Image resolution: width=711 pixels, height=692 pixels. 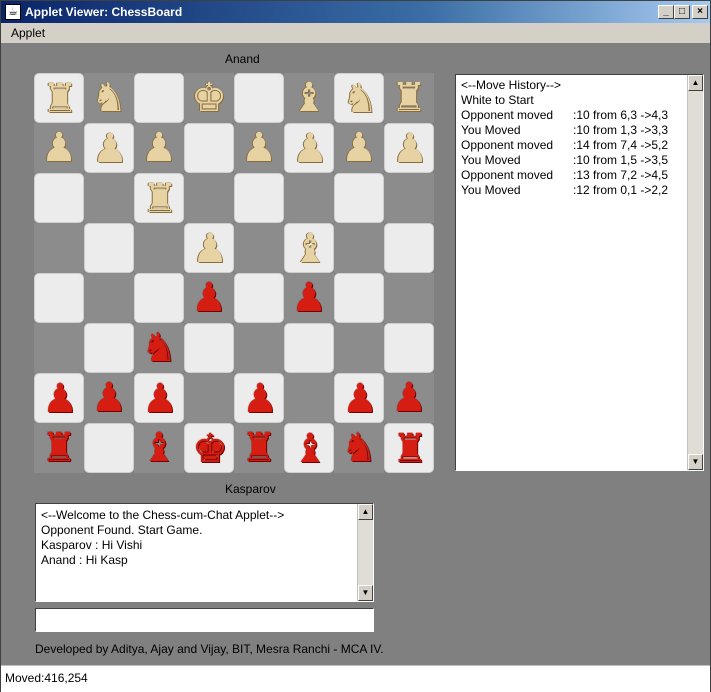 I want to click on white-bishop-icon: ♝, so click(x=309, y=98).